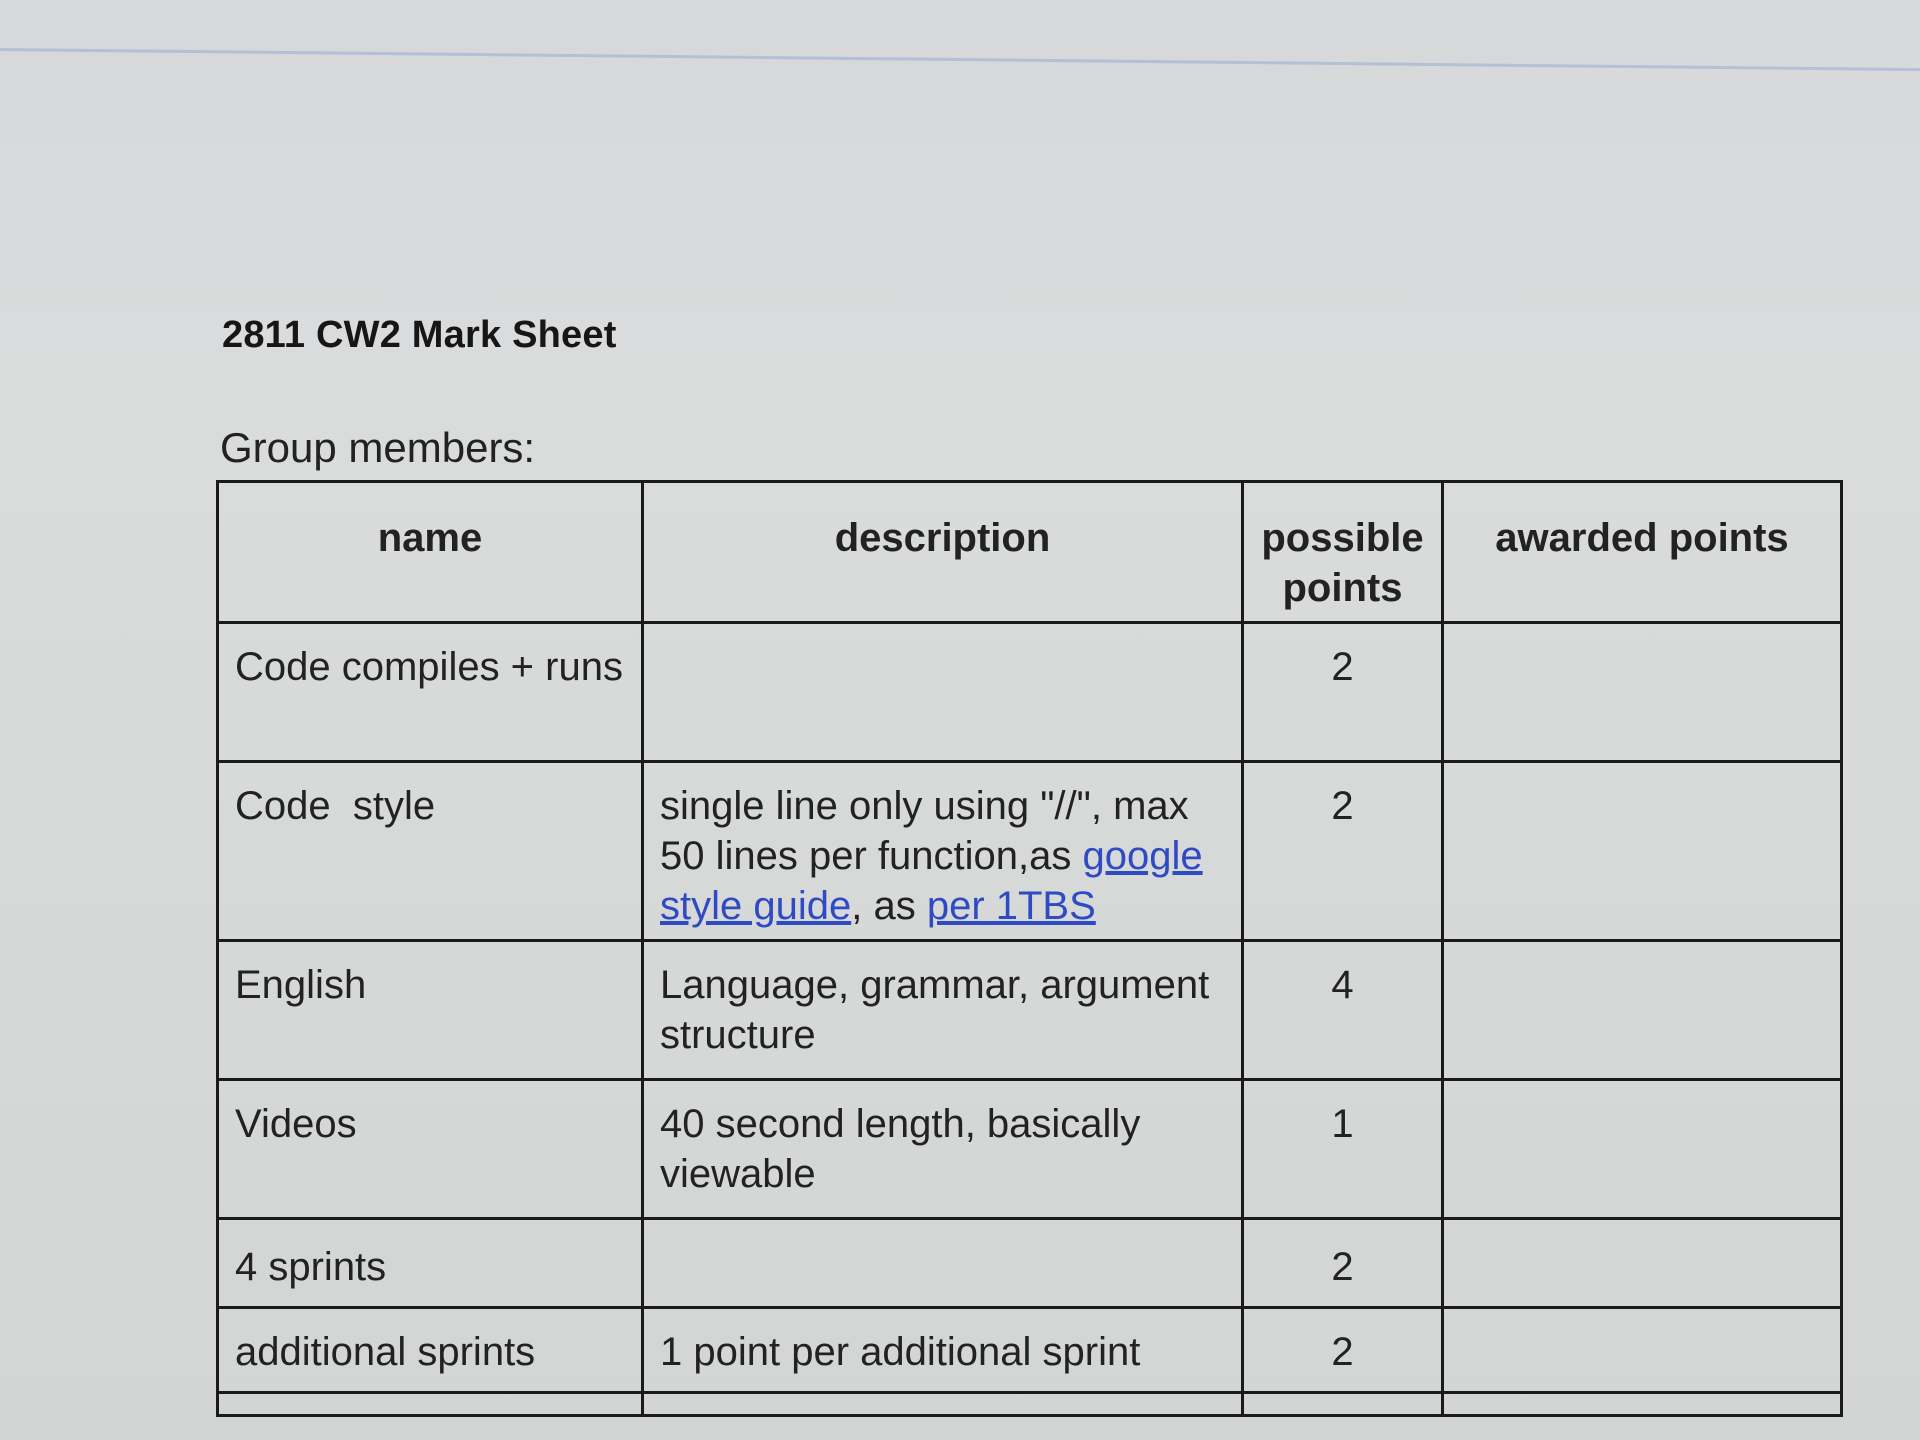 This screenshot has width=1920, height=1440. What do you see at coordinates (942, 1350) in the screenshot?
I see `row-description: 1 point per additional sprint` at bounding box center [942, 1350].